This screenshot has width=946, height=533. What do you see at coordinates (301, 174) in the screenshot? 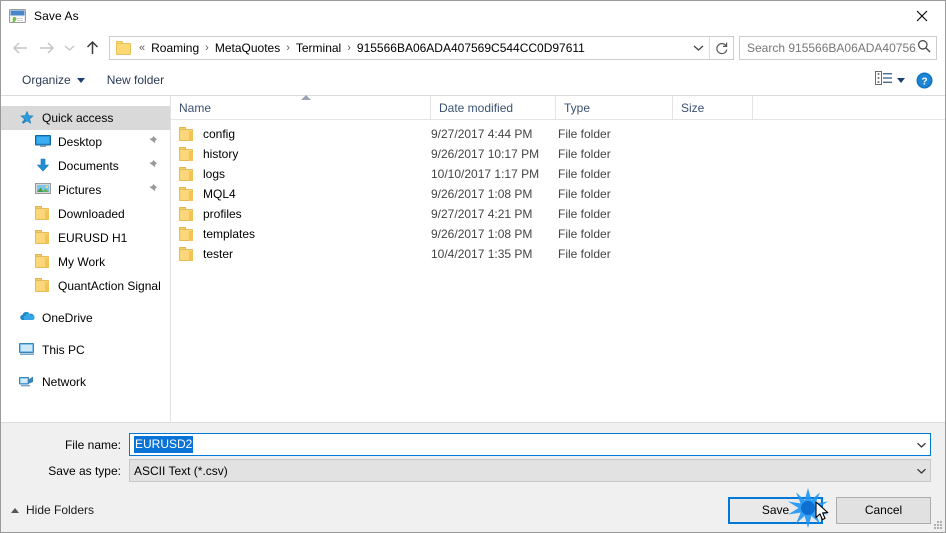
I see `file-name-cell: logs` at bounding box center [301, 174].